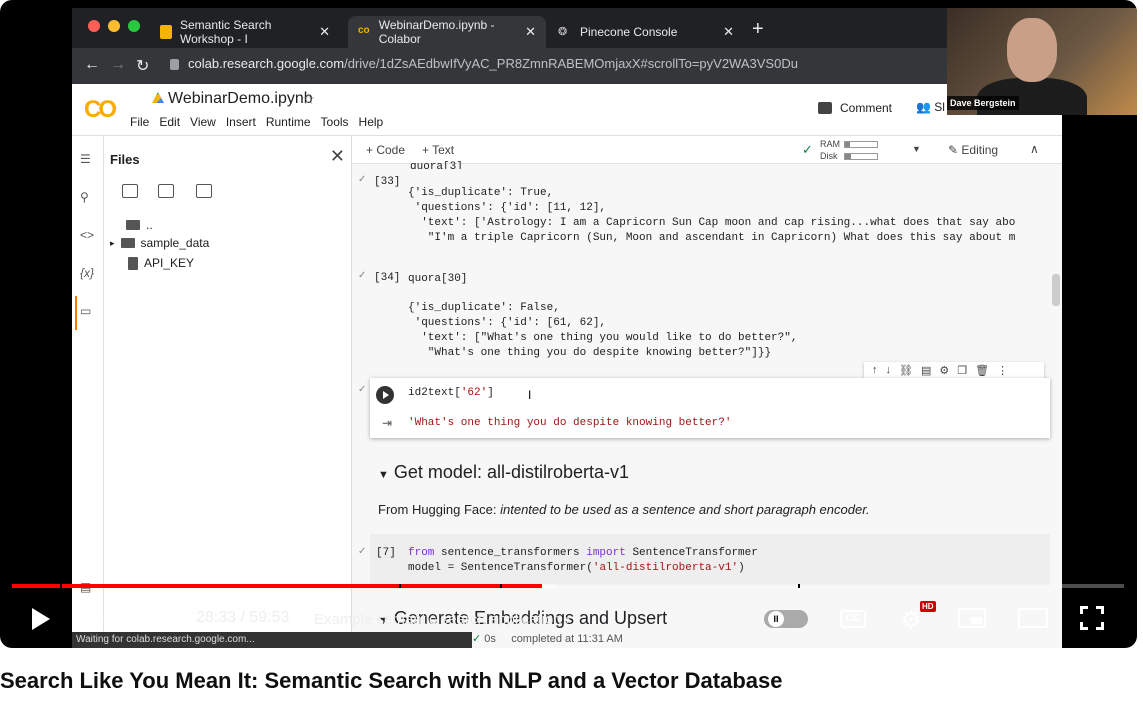  I want to click on mount-drive-icon, so click(204, 191).